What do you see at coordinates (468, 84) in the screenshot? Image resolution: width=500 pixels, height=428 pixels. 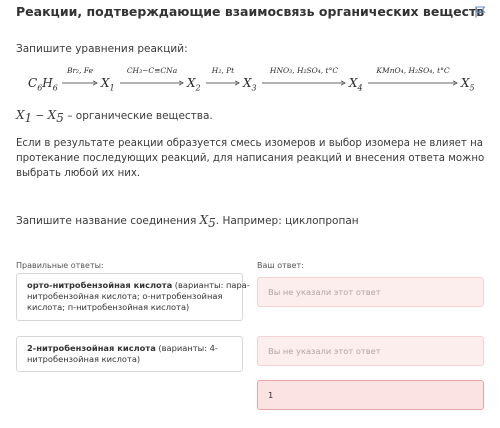 I see `scheme-x5: X5` at bounding box center [468, 84].